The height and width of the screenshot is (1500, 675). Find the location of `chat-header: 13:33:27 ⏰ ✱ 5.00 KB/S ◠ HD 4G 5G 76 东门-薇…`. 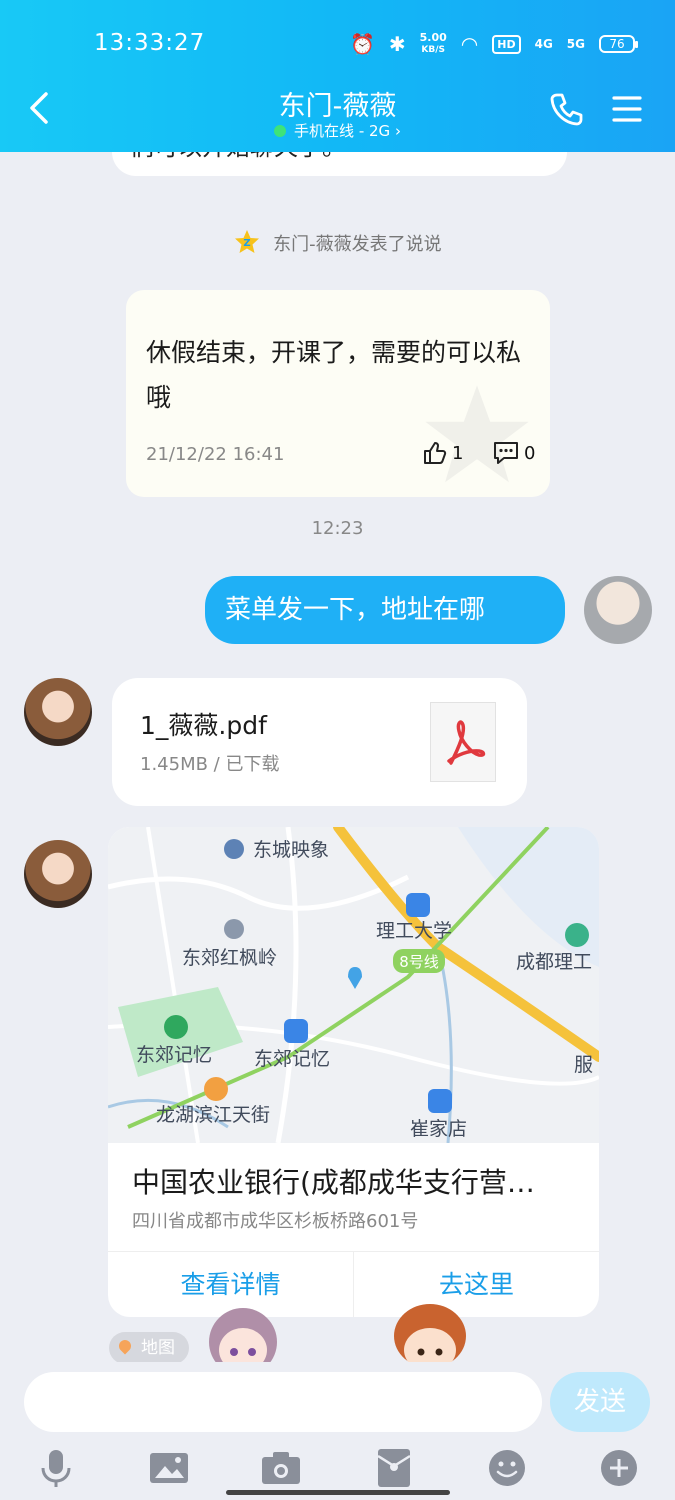

chat-header: 13:33:27 ⏰ ✱ 5.00 KB/S ◠ HD 4G 5G 76 东门-薇… is located at coordinates (337, 76).